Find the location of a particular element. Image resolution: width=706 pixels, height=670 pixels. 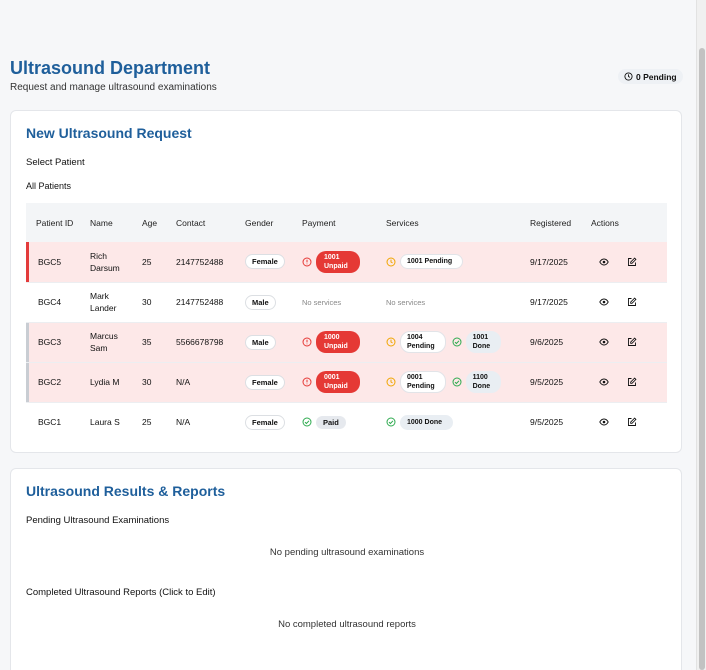

service-badge: 1001 Pending is located at coordinates (432, 262).